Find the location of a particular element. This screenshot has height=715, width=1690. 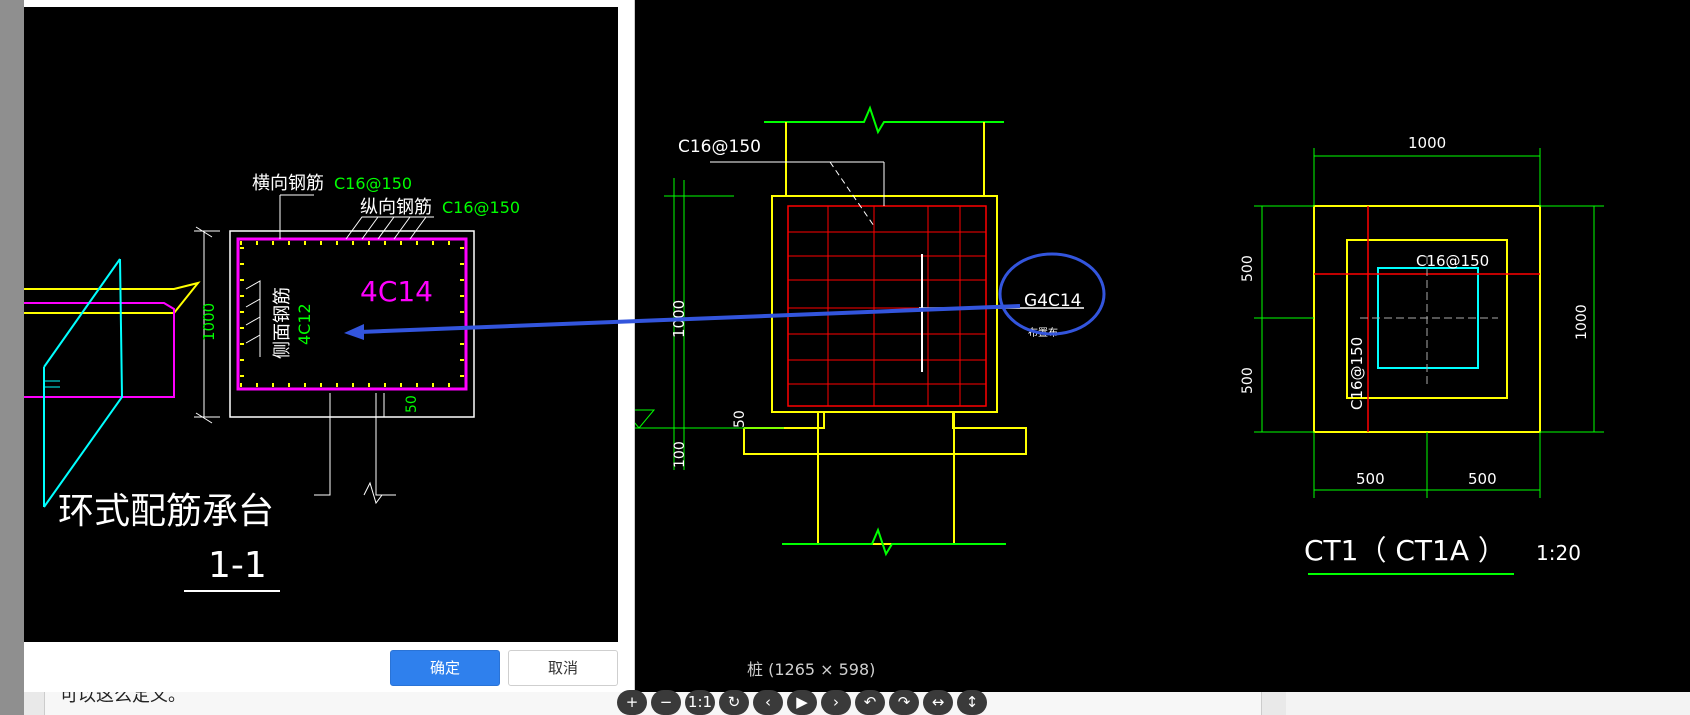

cad-dim-50: 50 is located at coordinates (740, 419).